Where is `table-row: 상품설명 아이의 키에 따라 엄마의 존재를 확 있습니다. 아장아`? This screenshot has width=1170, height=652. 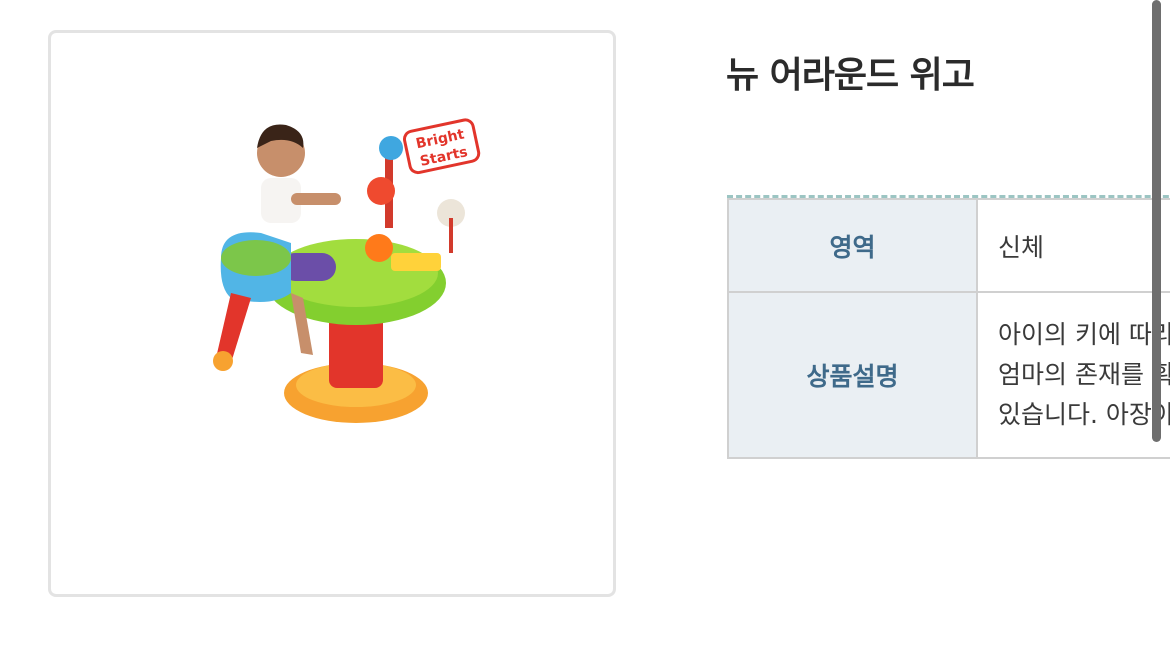
table-row: 상품설명 아이의 키에 따라 엄마의 존재를 확 있습니다. 아장아 is located at coordinates (948, 375).